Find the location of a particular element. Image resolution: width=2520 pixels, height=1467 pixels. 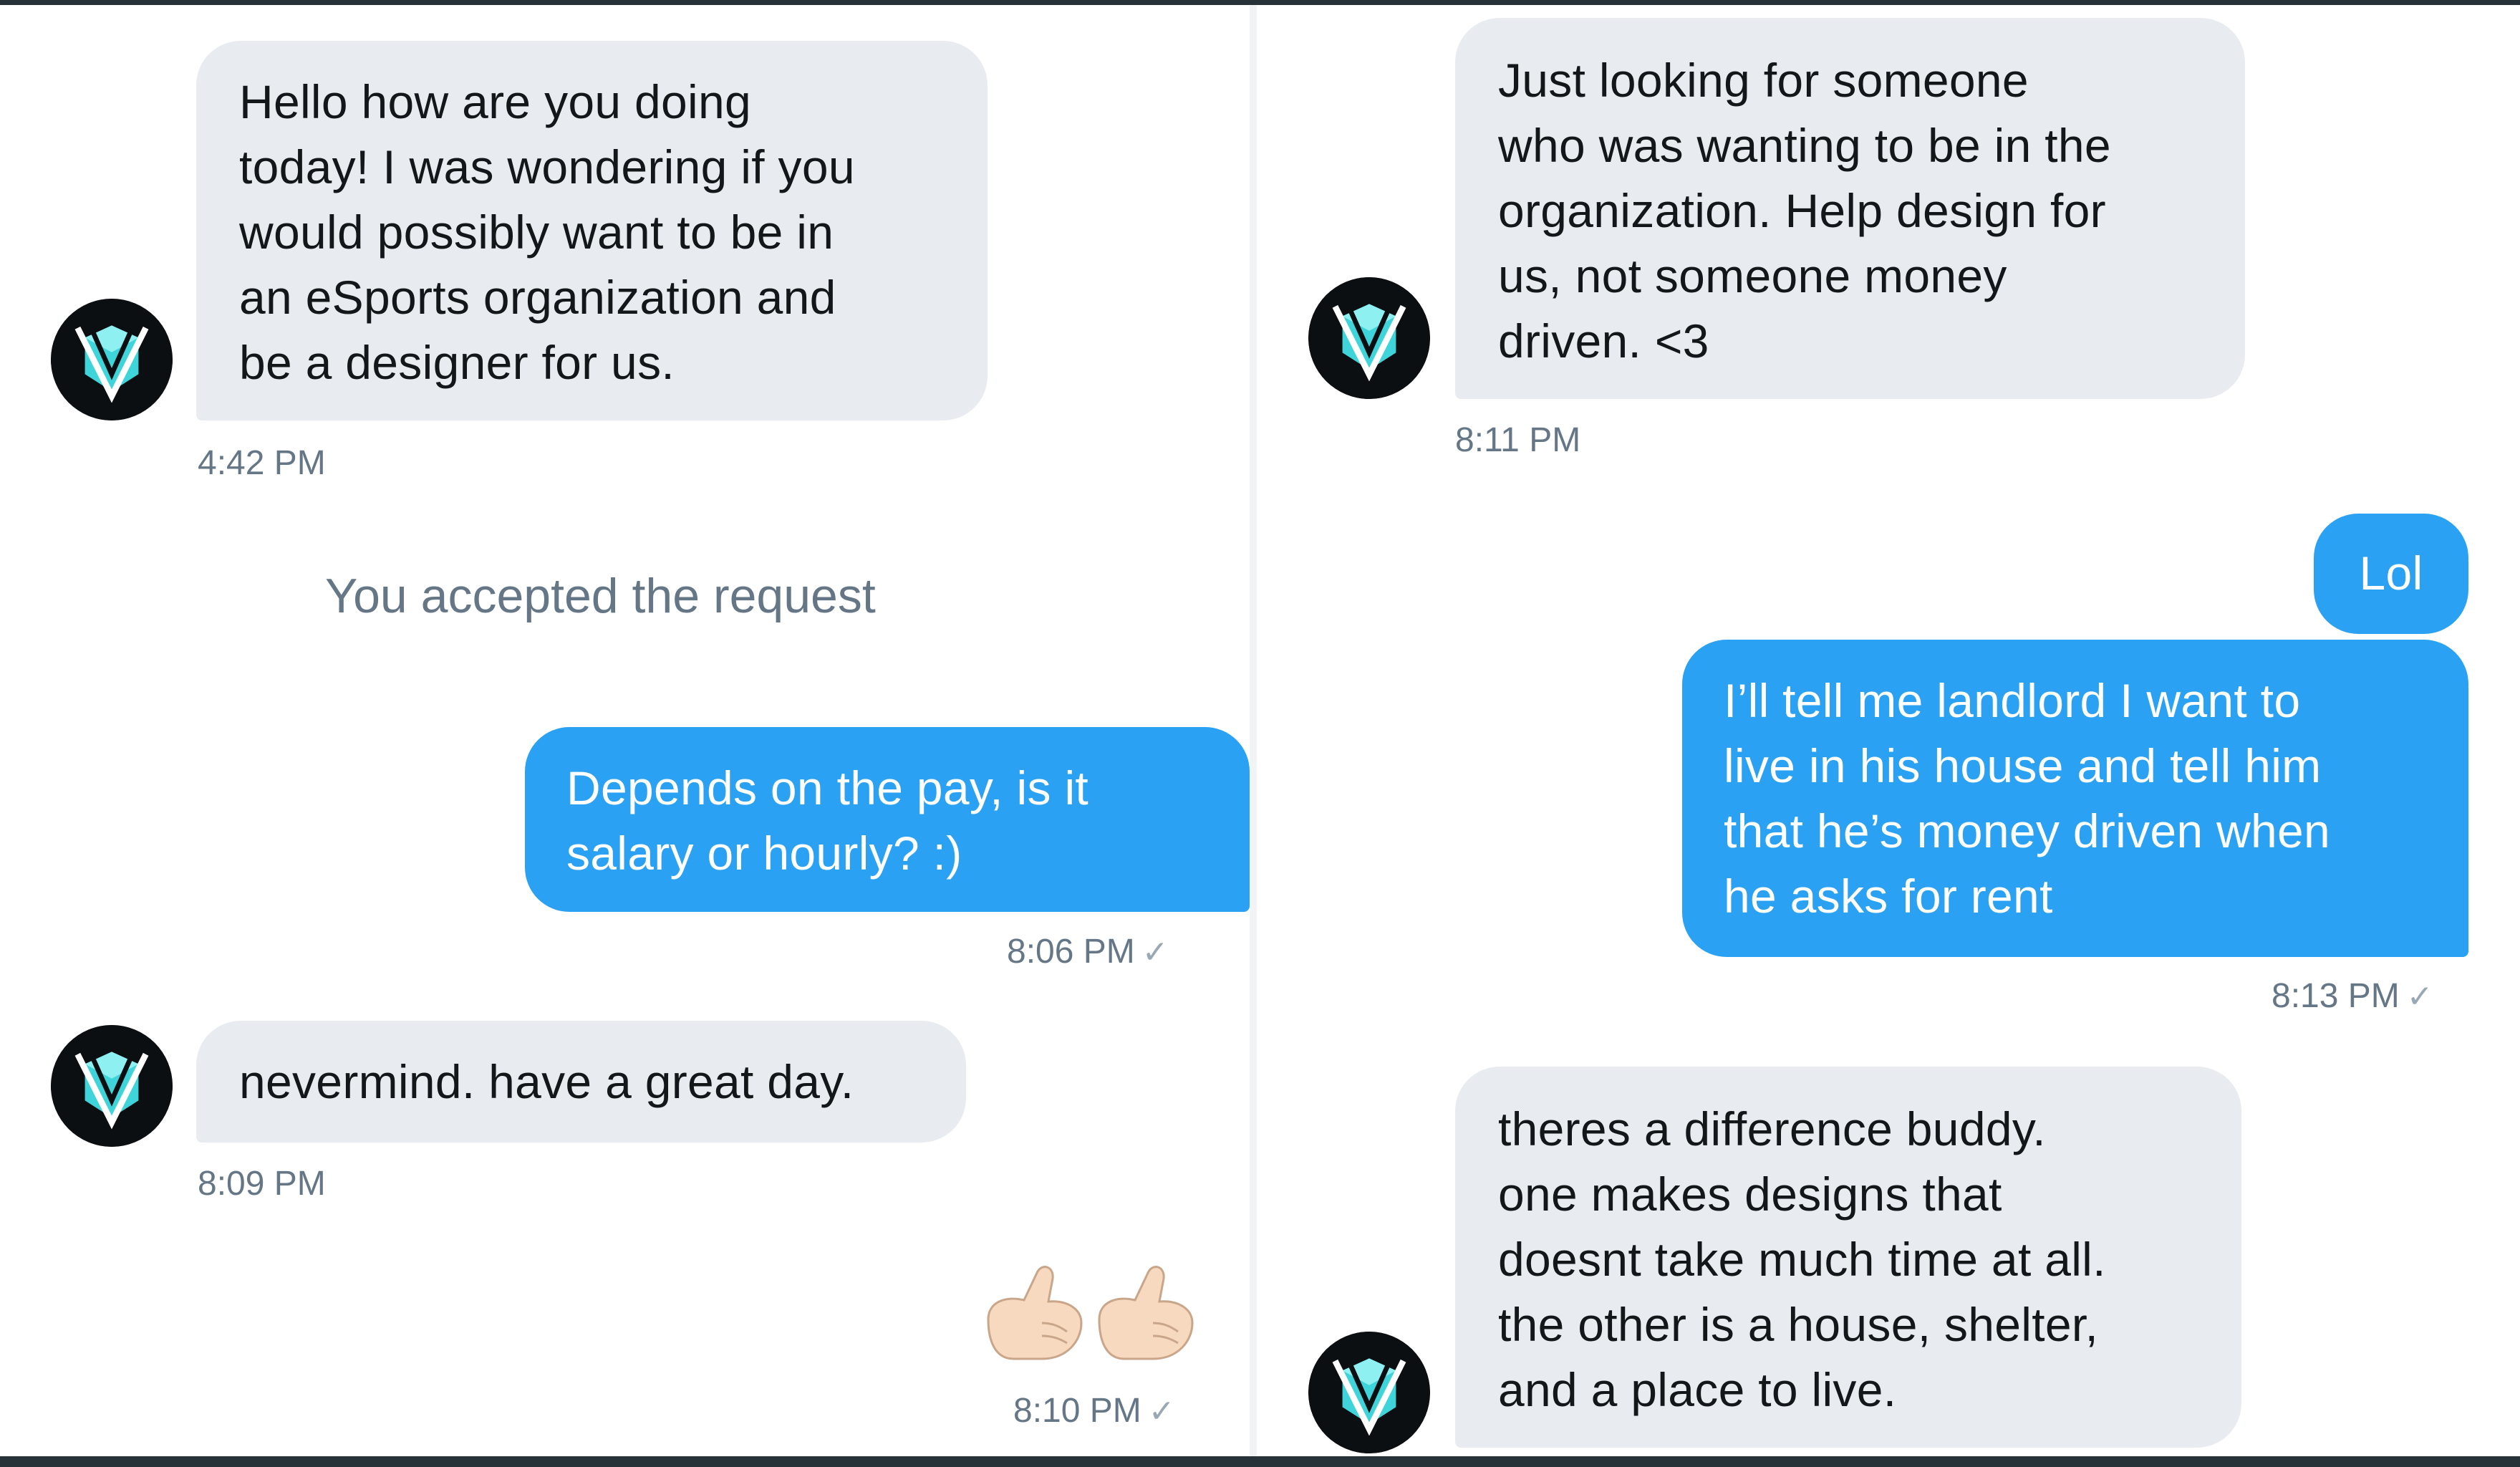

message-line: nevermind. have a great day. is located at coordinates (546, 1081).